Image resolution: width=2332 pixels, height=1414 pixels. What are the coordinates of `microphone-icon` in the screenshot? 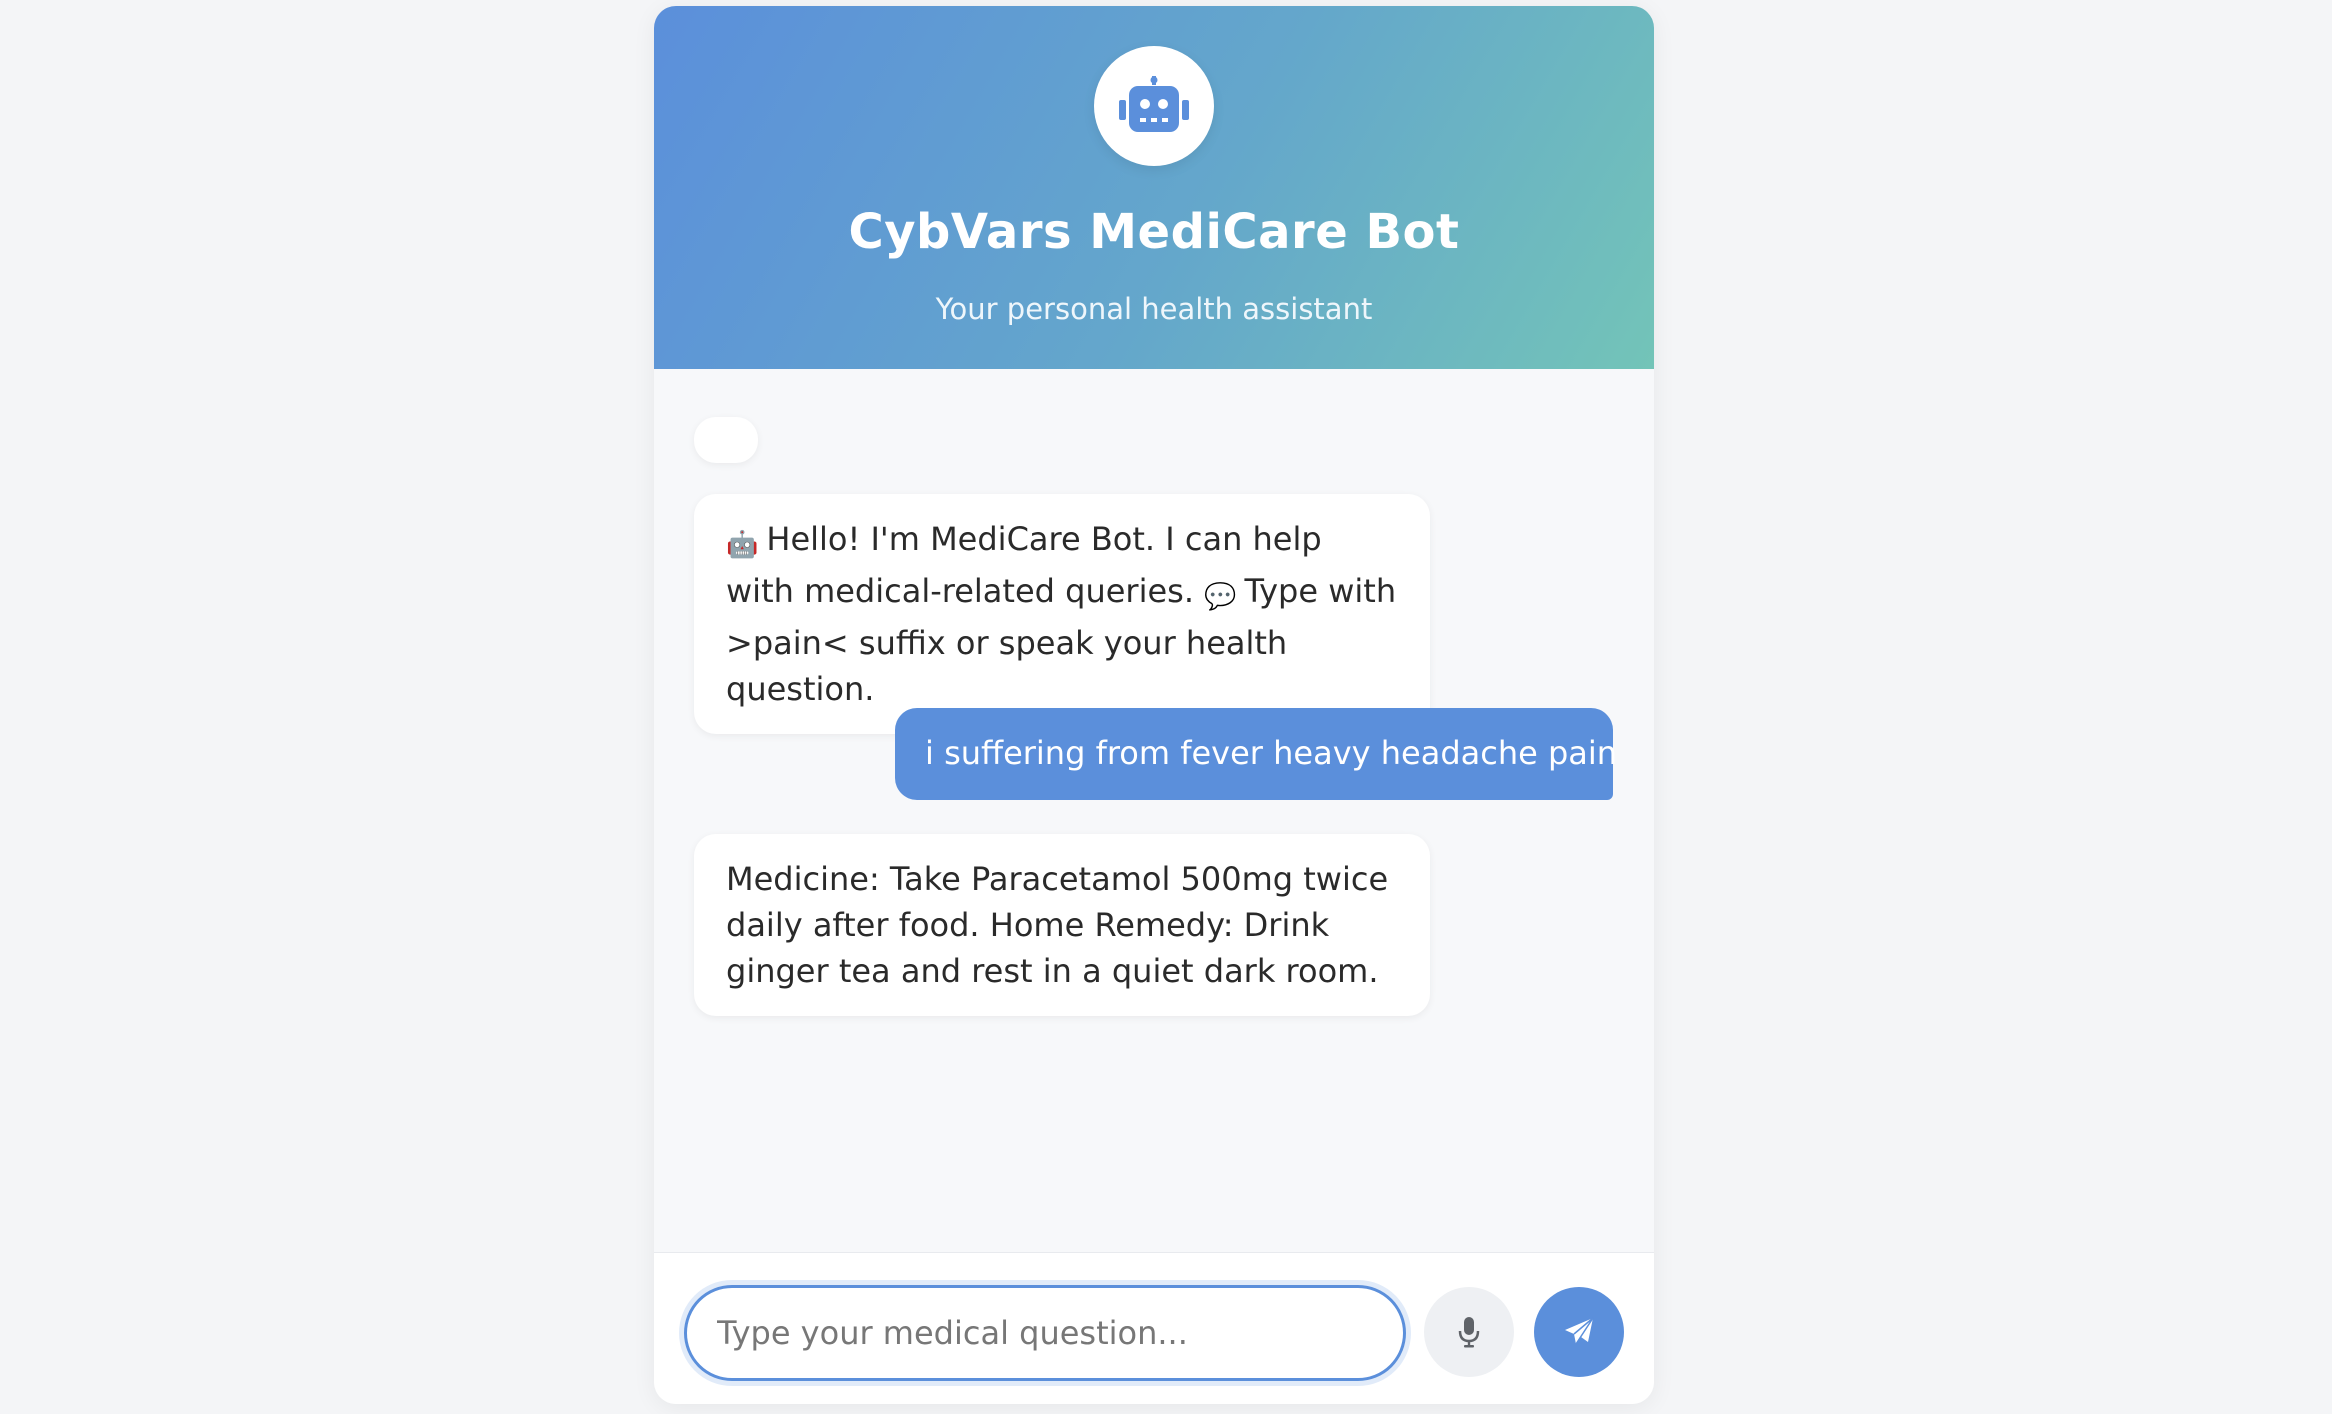 It's located at (1469, 1332).